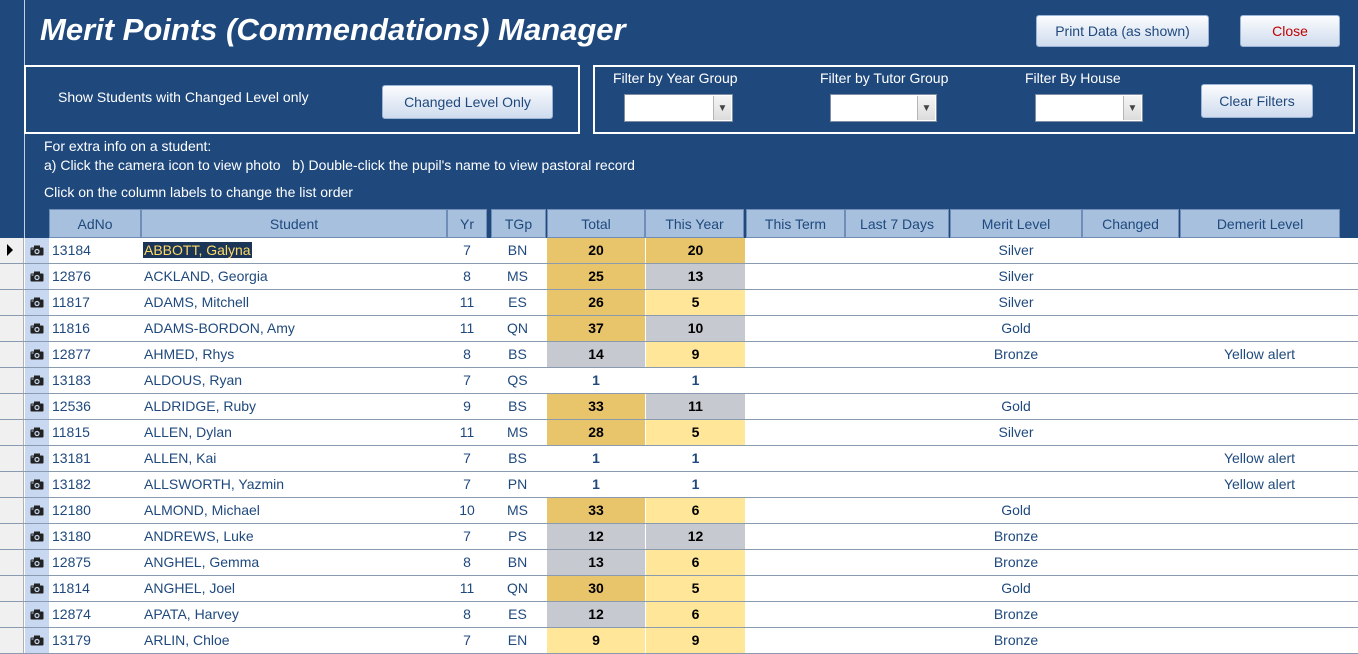  Describe the element at coordinates (95, 223) in the screenshot. I see `column-header-adno: AdNo` at that location.